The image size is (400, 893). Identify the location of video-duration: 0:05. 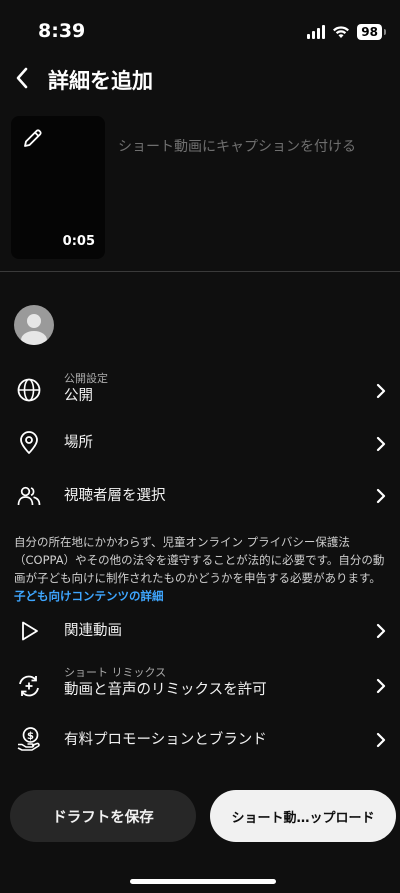
(78, 241).